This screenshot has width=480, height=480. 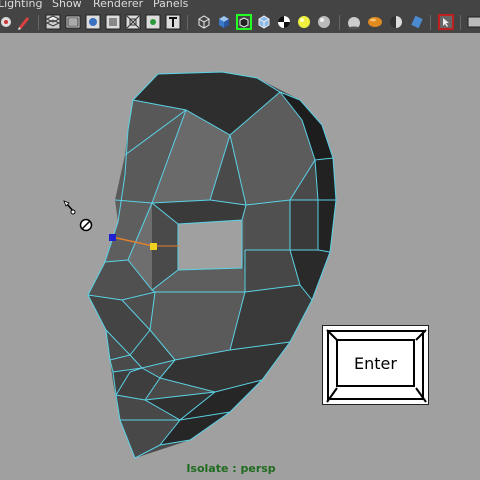 What do you see at coordinates (118, 5) in the screenshot?
I see `menu-renderer: Renderer` at bounding box center [118, 5].